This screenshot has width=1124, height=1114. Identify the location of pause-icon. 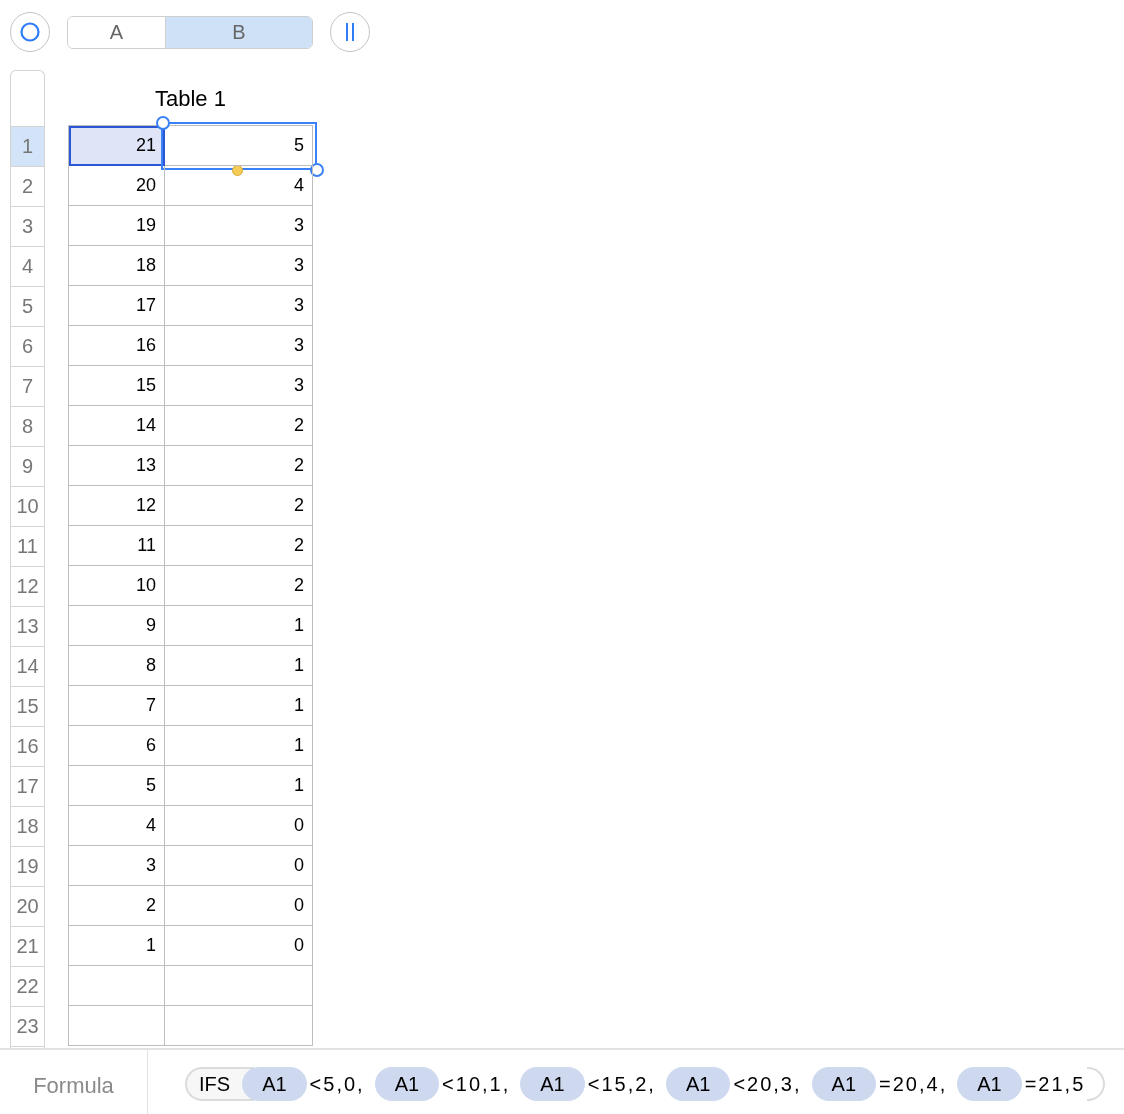
(350, 32).